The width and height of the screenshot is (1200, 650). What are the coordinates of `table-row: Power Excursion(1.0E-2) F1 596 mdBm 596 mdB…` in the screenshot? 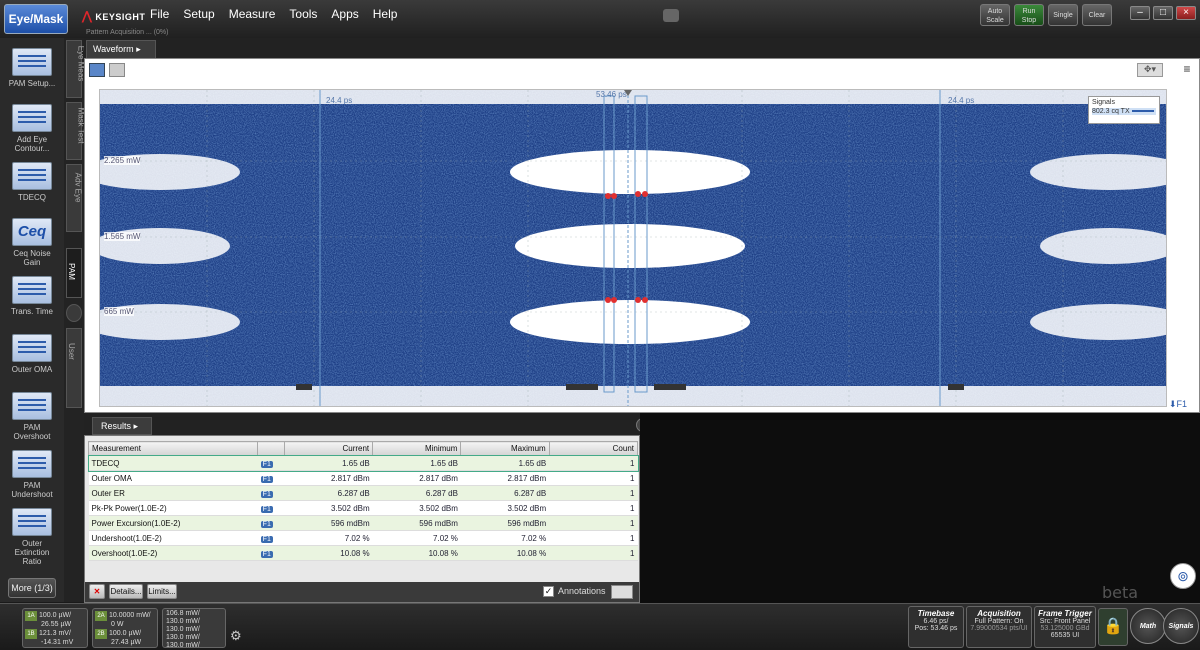 It's located at (363, 523).